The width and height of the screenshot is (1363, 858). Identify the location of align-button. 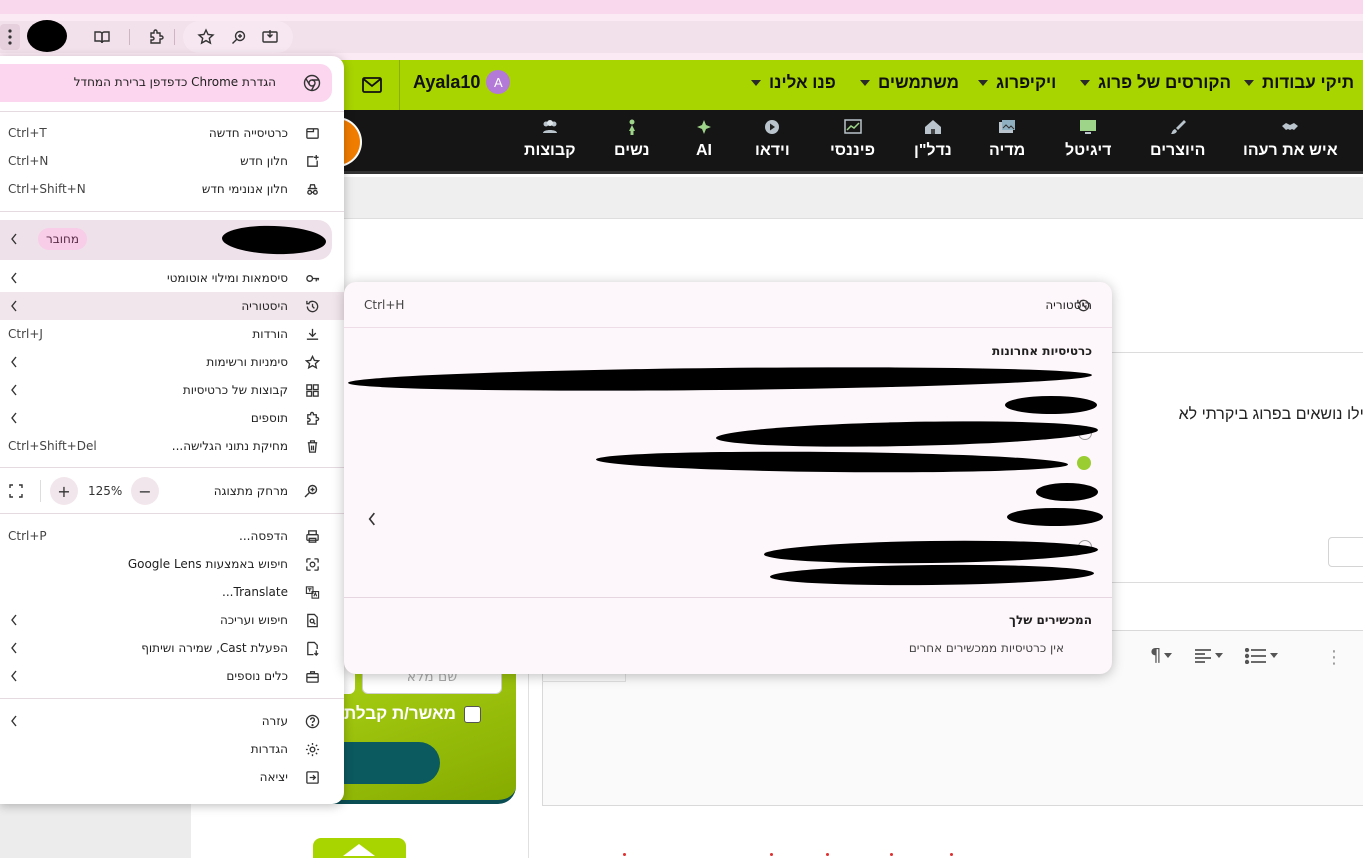
(1209, 656).